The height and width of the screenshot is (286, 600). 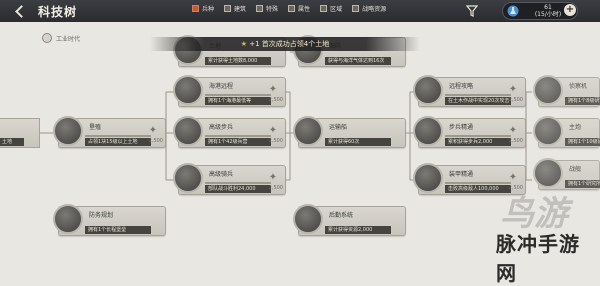 What do you see at coordinates (244, 44) in the screenshot?
I see `star-icon: ★` at bounding box center [244, 44].